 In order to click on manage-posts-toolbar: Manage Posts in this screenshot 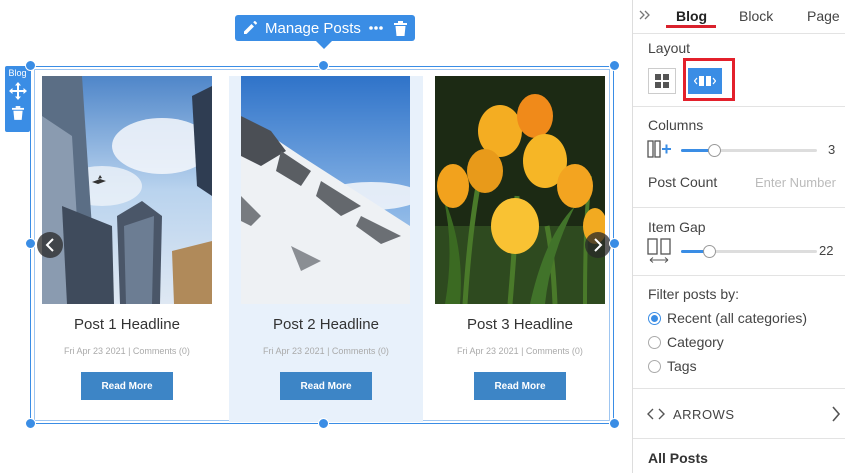, I will do `click(325, 32)`.